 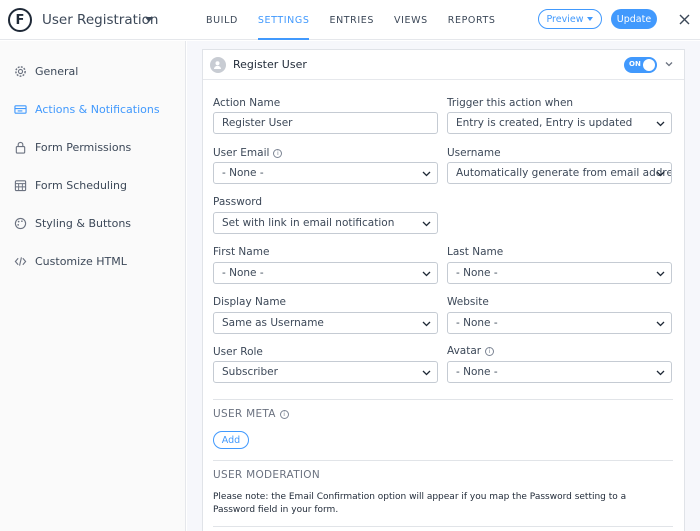 What do you see at coordinates (149, 19) in the screenshot?
I see `form-title-dropdown-icon` at bounding box center [149, 19].